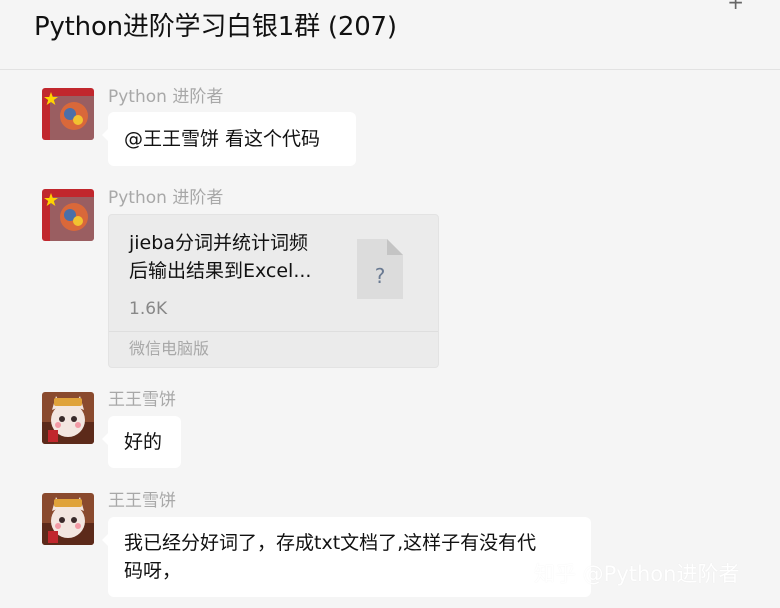  What do you see at coordinates (153, 571) in the screenshot?
I see `message-text: 码呀，` at bounding box center [153, 571].